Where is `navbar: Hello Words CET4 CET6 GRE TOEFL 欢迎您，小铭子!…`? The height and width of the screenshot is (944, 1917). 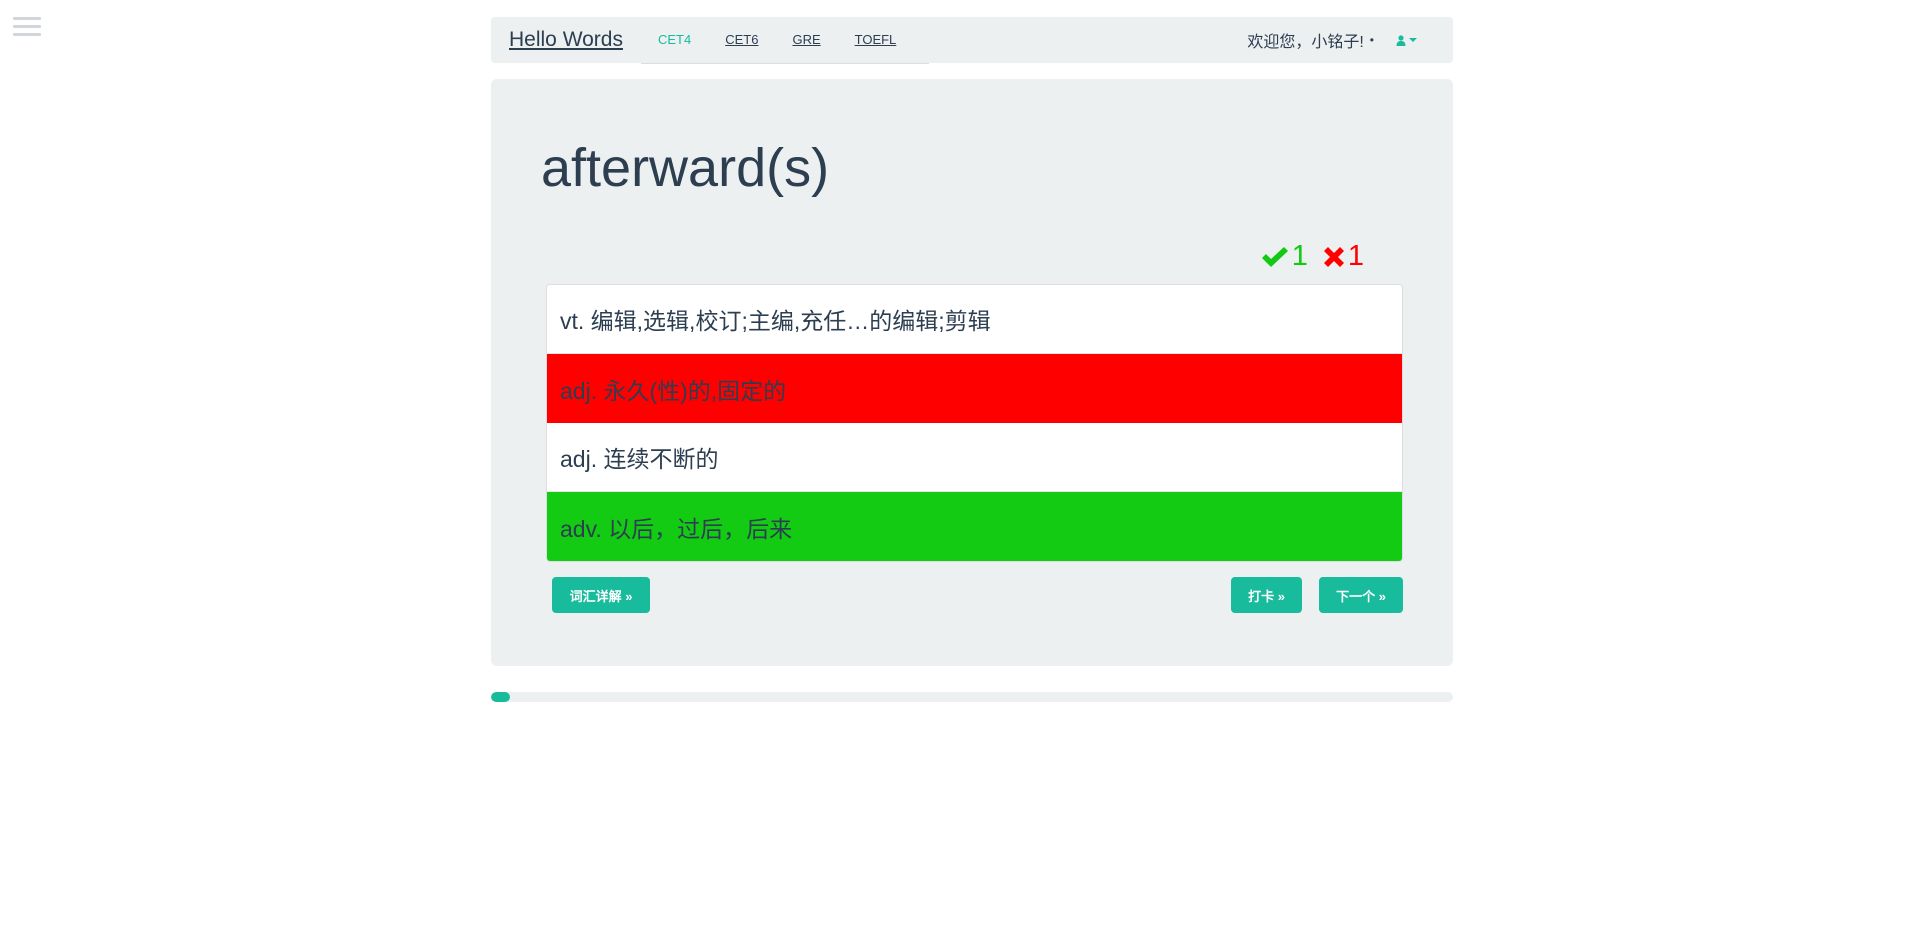 navbar: Hello Words CET4 CET6 GRE TOEFL 欢迎您，小铭子!… is located at coordinates (972, 40).